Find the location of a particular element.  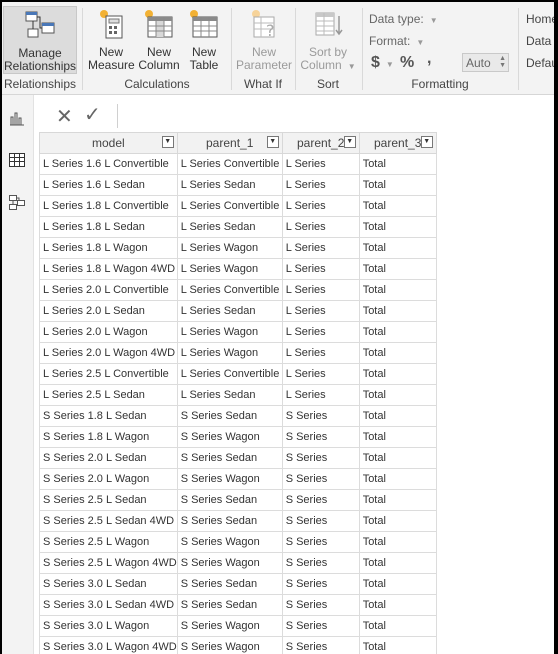

data-category-label: Data c is located at coordinates (540, 41).